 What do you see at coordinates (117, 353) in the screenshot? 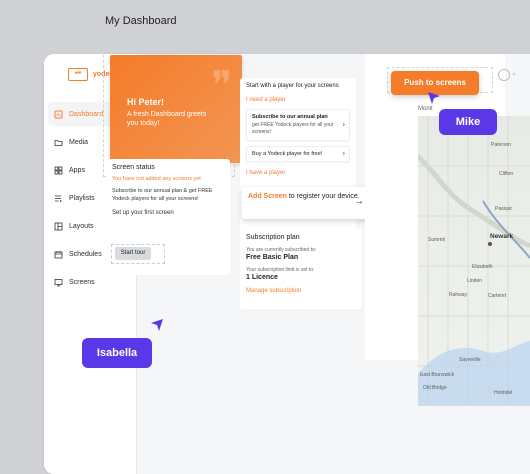
I see `collaborator-badge-isabella: Isabella` at bounding box center [117, 353].